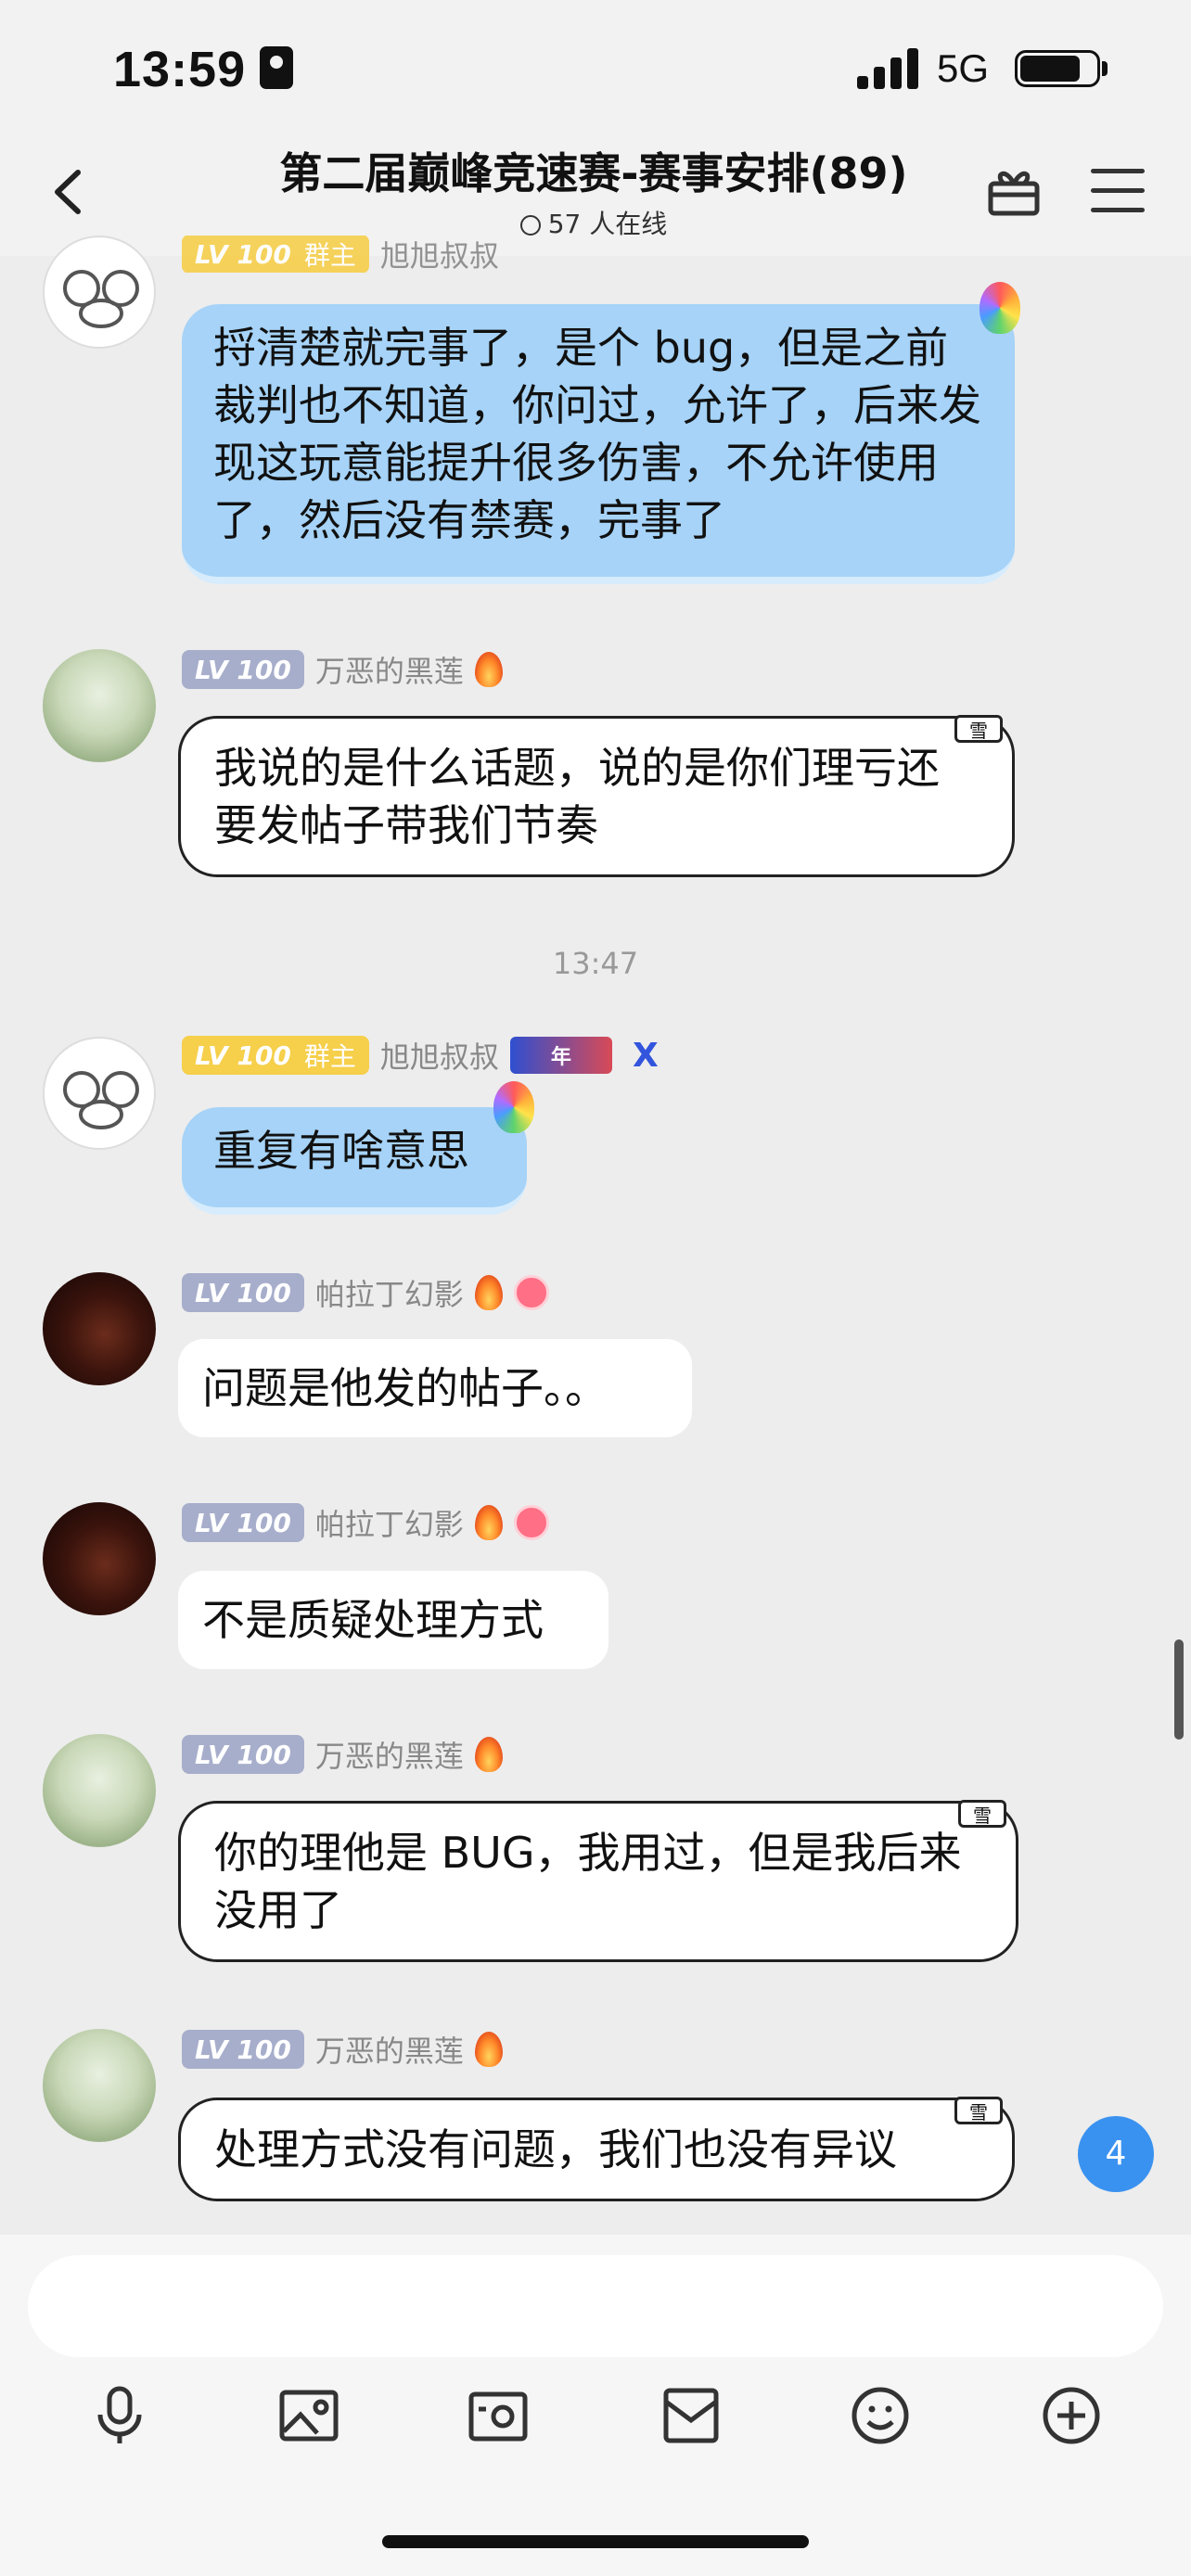  I want to click on focus-badge-icon, so click(276, 67).